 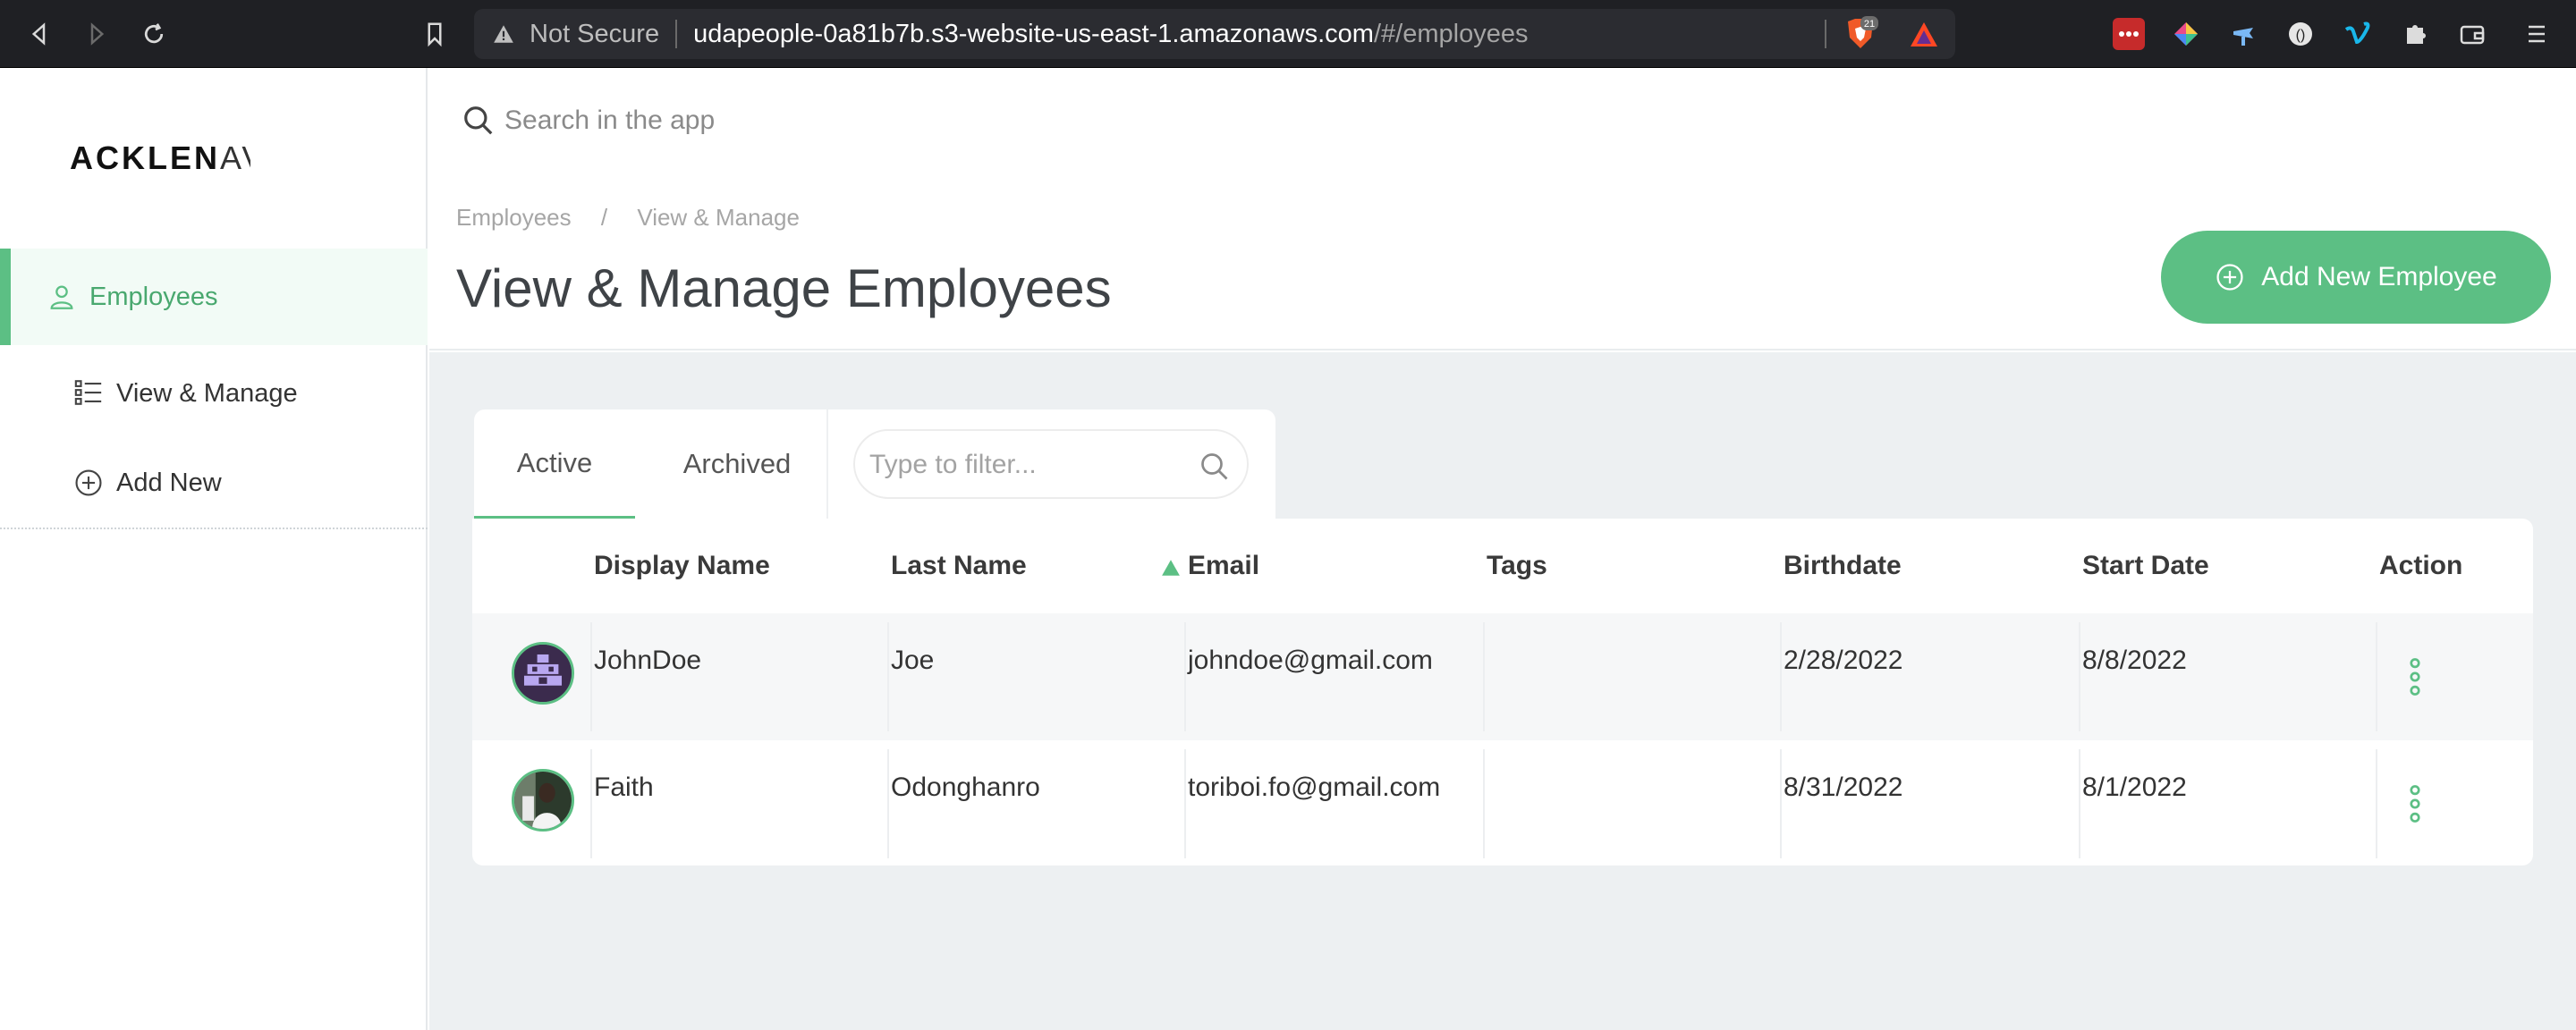 I want to click on color-picker-icon, so click(x=2186, y=34).